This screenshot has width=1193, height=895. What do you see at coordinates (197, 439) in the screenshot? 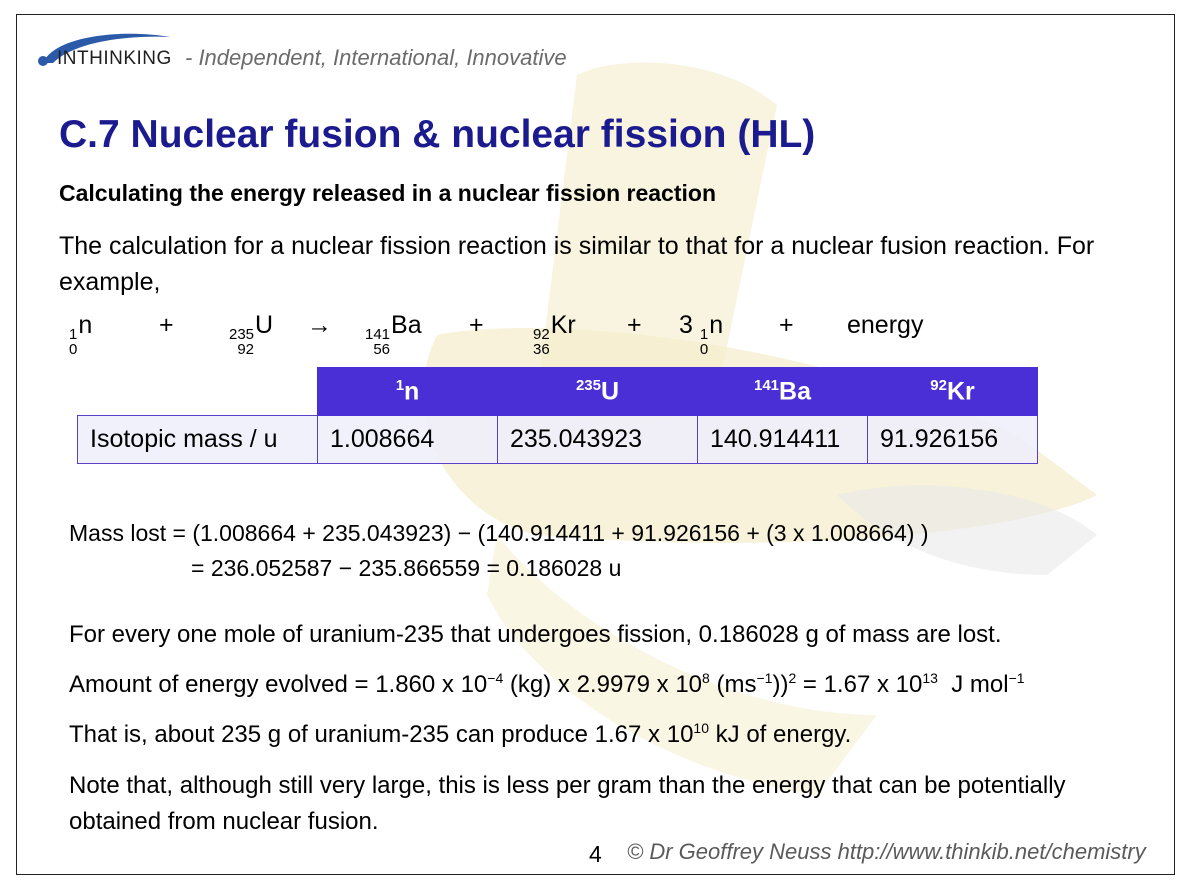
I see `row-label: Isotopic mass / u` at bounding box center [197, 439].